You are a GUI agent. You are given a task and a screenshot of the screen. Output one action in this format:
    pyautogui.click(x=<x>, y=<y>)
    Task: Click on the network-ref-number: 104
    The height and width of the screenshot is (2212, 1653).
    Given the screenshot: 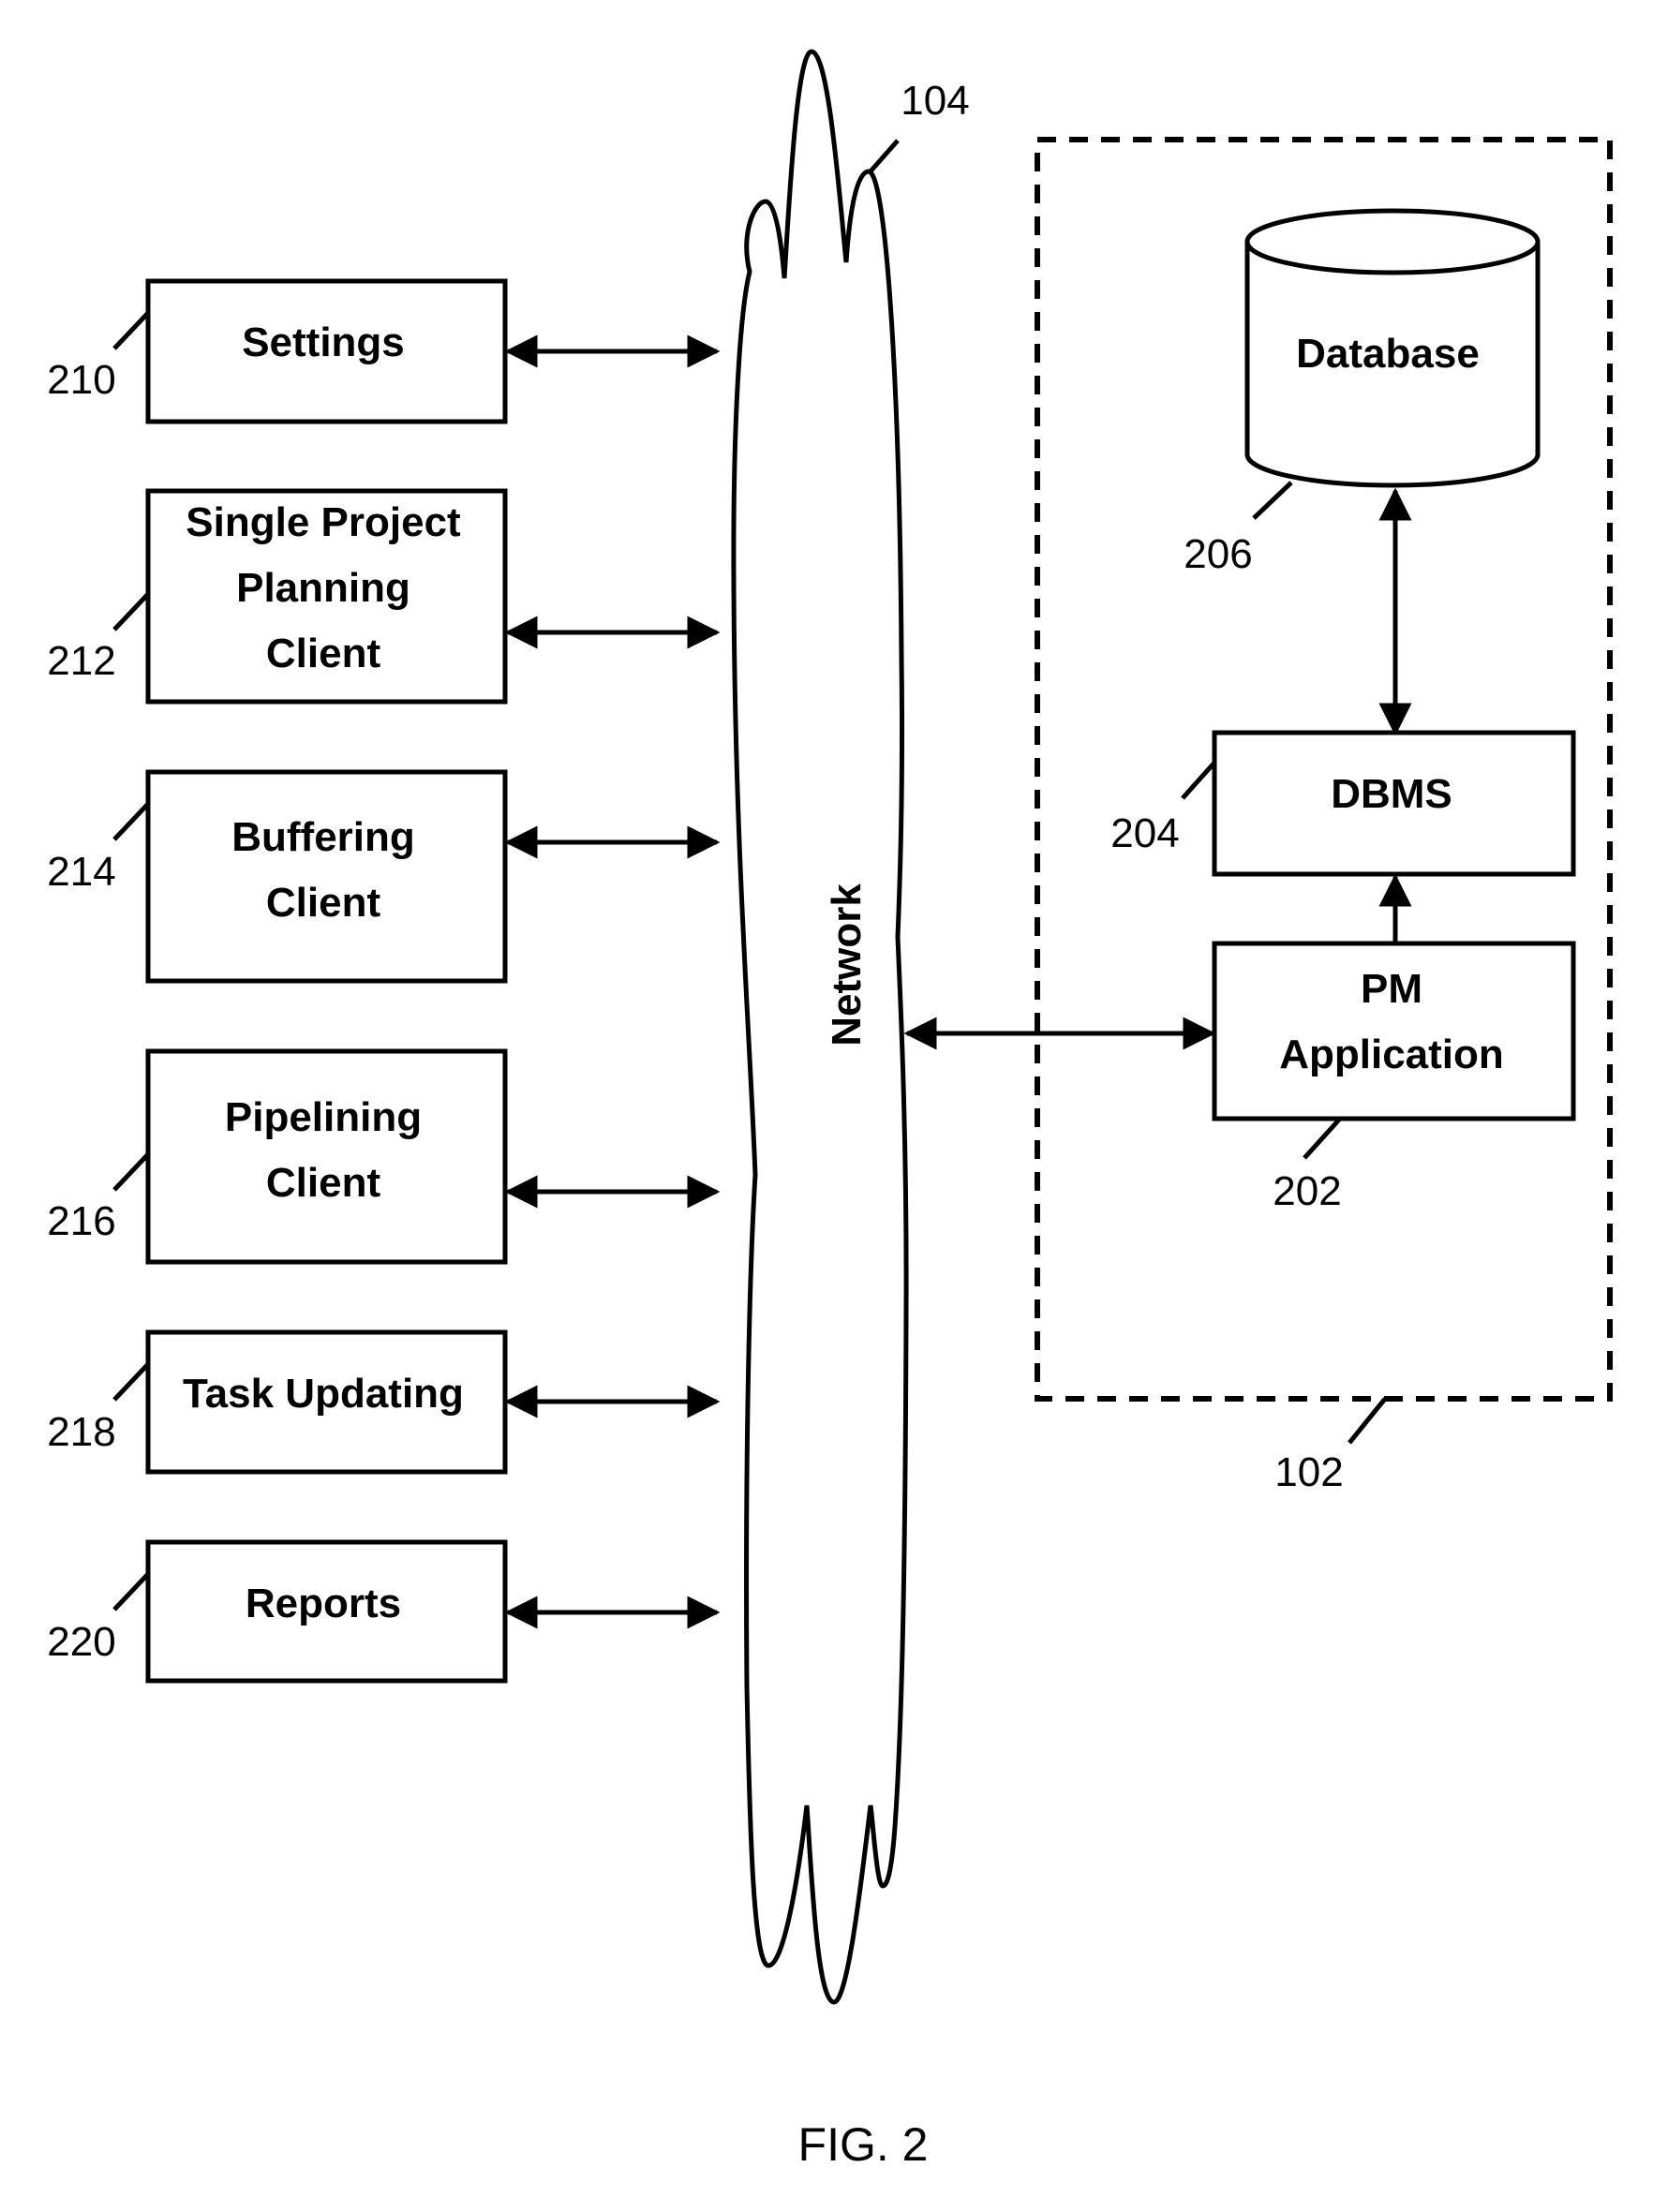 What is the action you would take?
    pyautogui.click(x=935, y=101)
    